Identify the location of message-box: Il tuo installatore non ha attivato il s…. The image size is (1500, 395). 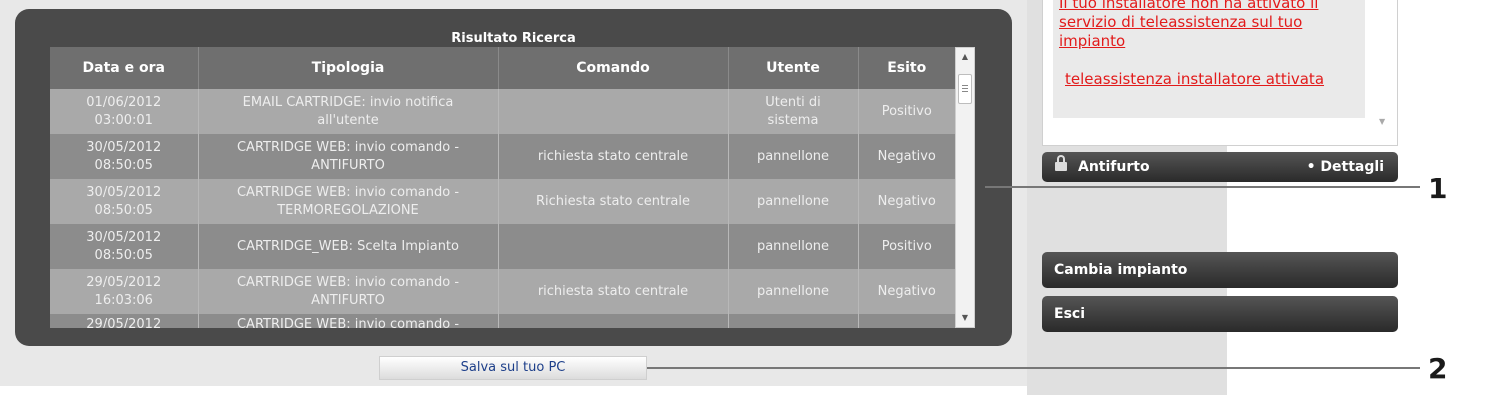
(1220, 73).